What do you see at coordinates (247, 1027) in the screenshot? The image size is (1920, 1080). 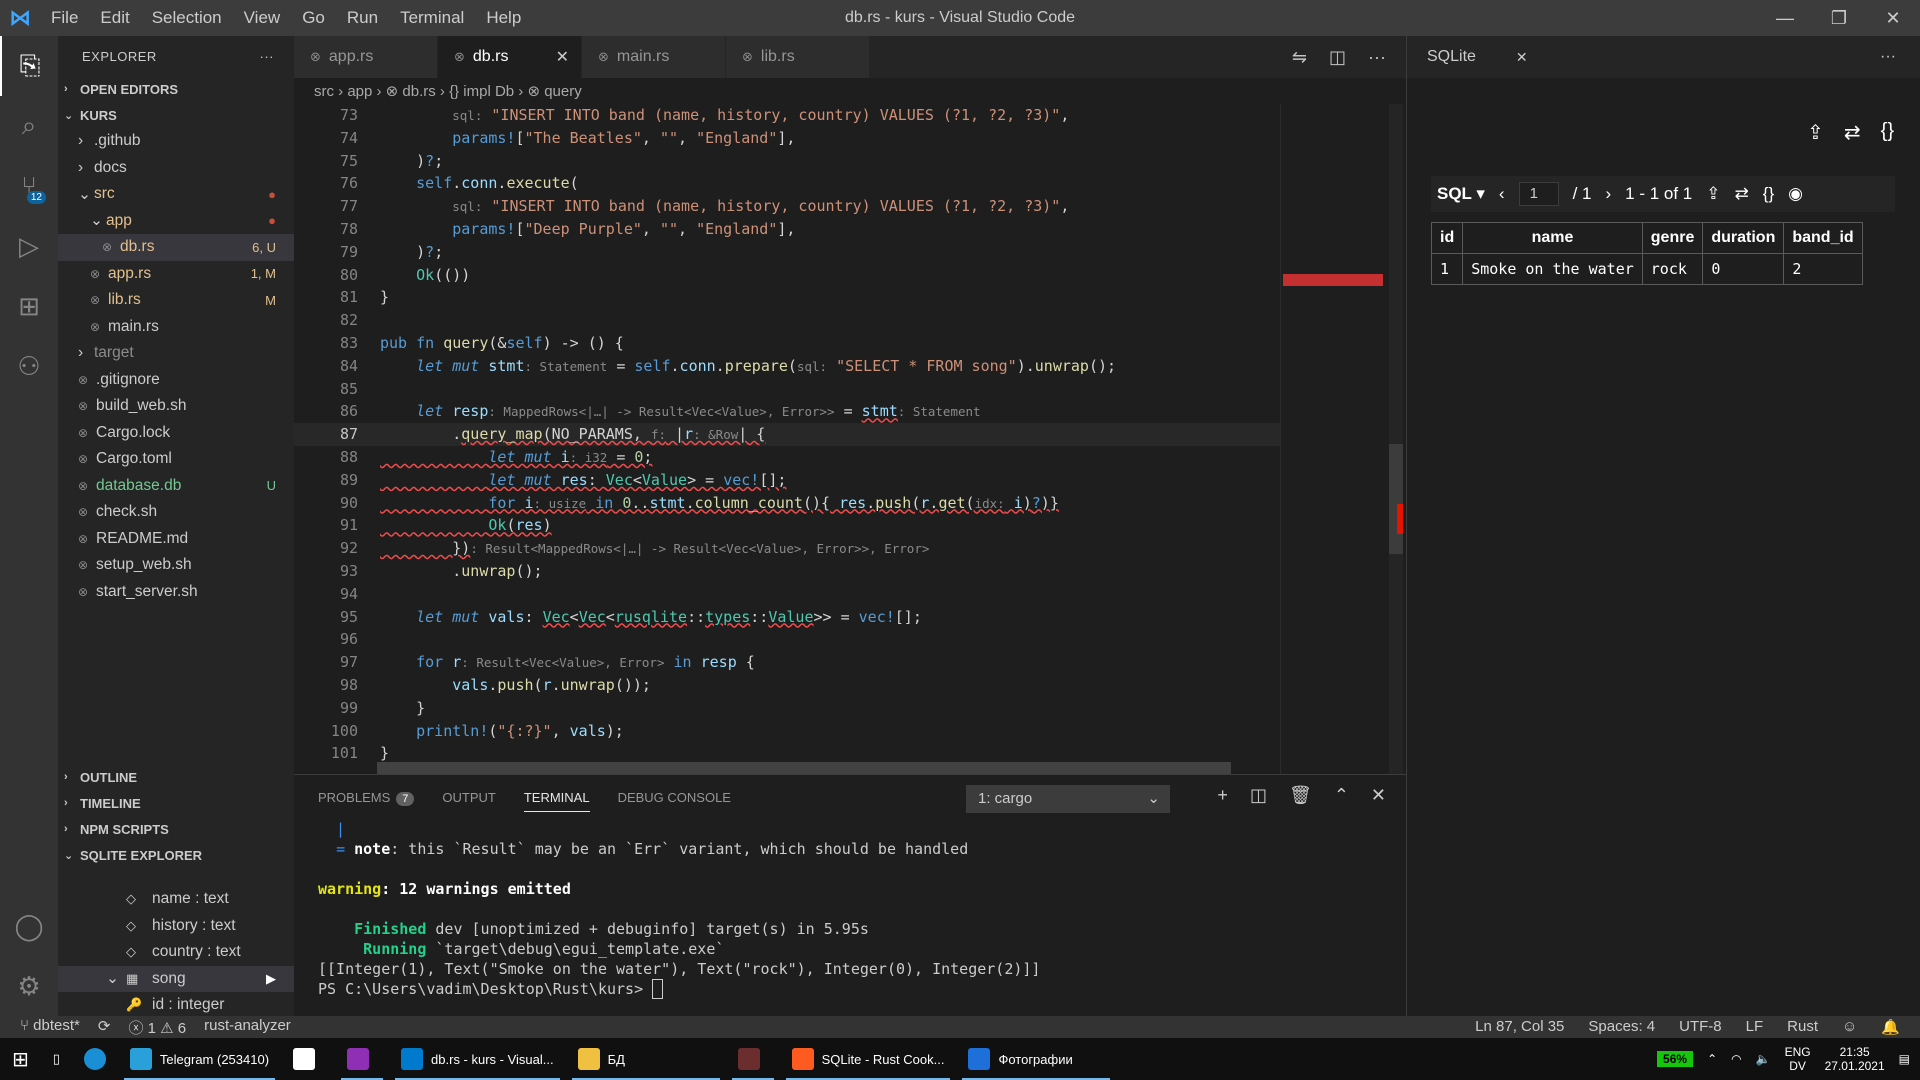 I see `lsp-status: rust-analyzer` at bounding box center [247, 1027].